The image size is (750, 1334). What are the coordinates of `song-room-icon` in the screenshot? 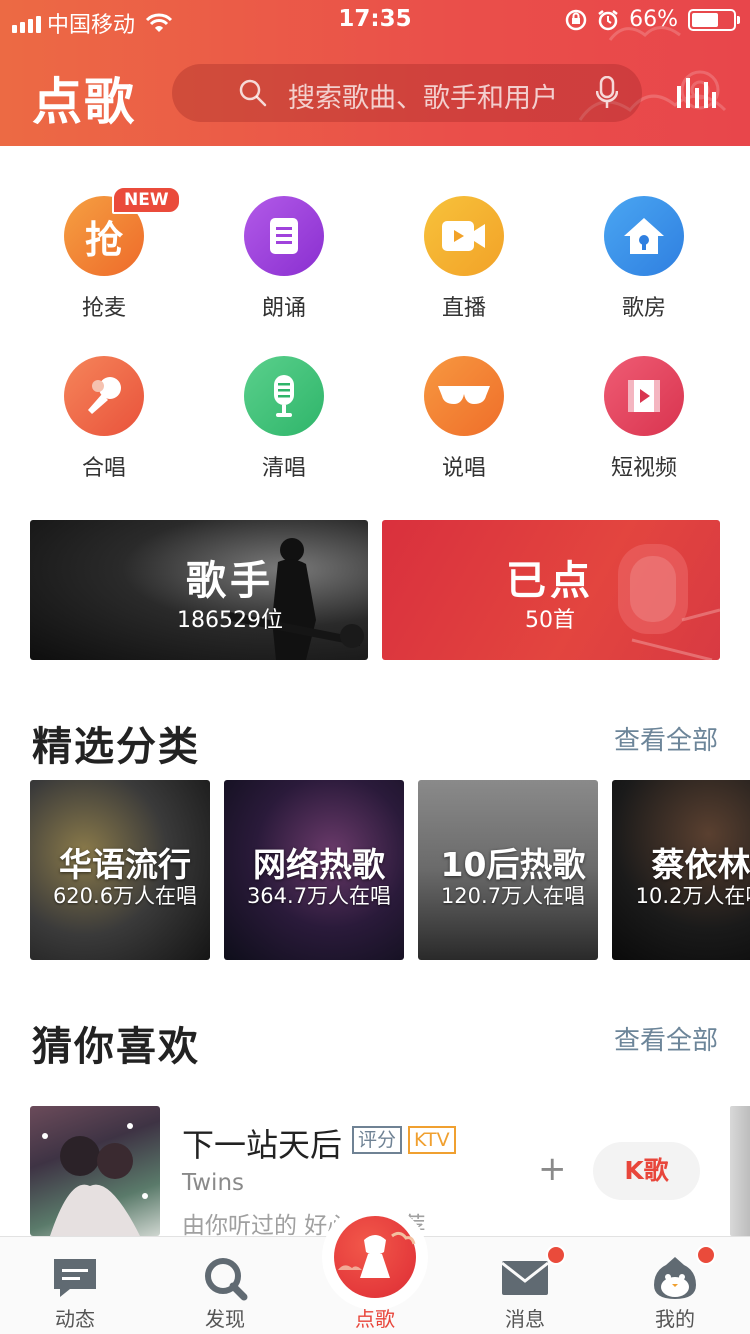 It's located at (644, 236).